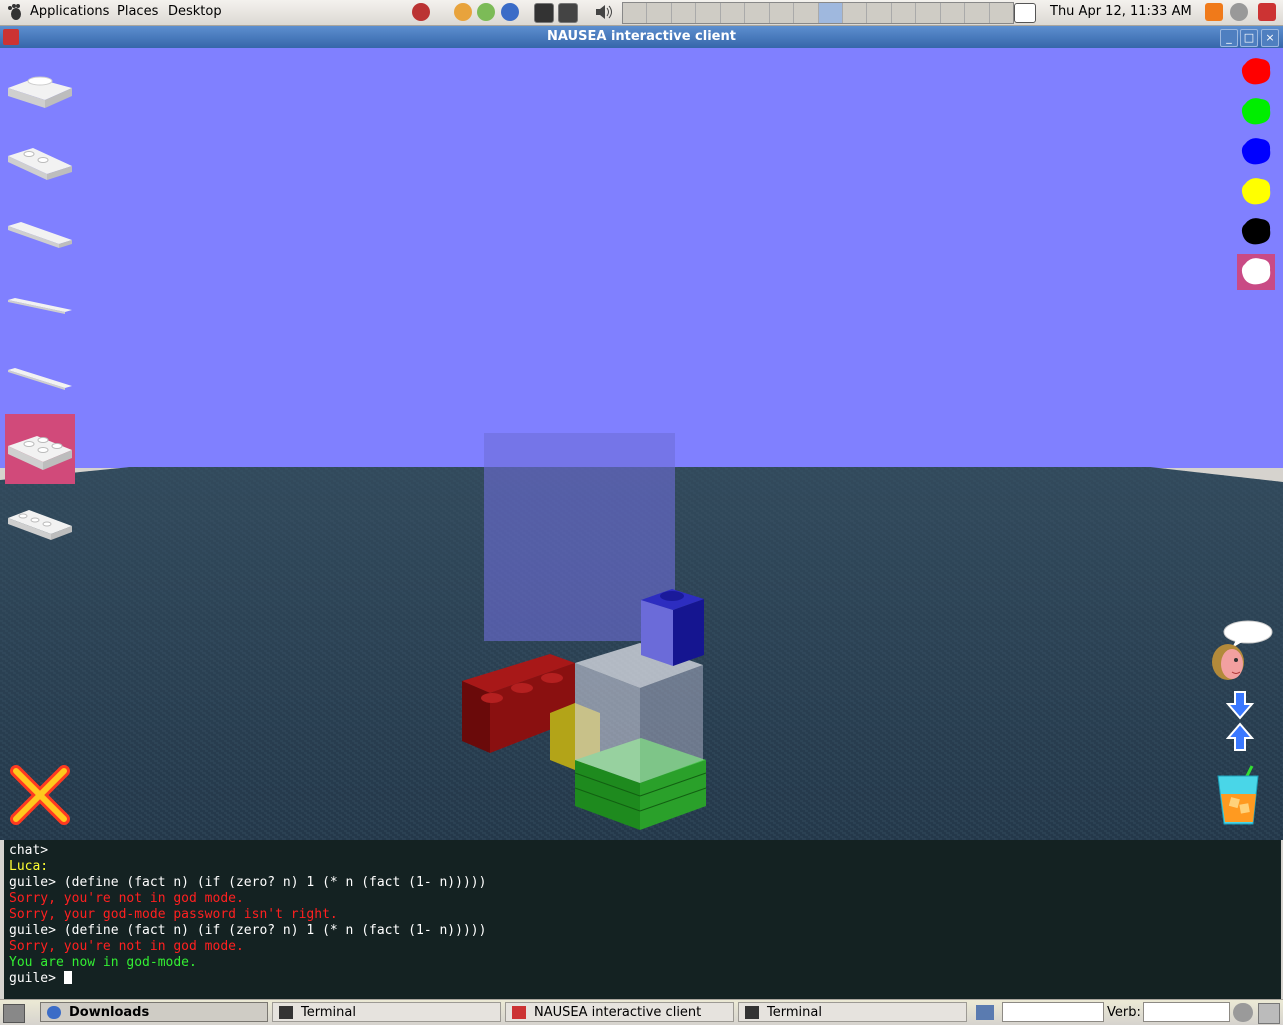 This screenshot has height=1025, width=1283. What do you see at coordinates (519, 1012) in the screenshot?
I see `nausea-icon` at bounding box center [519, 1012].